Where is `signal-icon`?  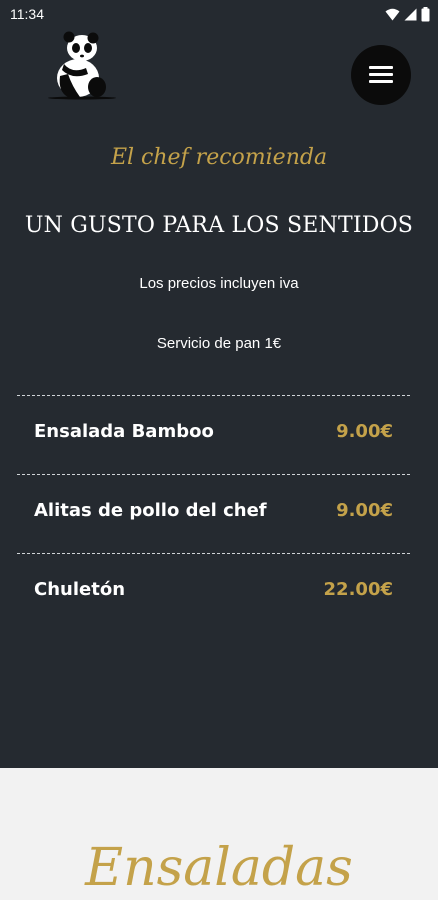
signal-icon is located at coordinates (410, 14).